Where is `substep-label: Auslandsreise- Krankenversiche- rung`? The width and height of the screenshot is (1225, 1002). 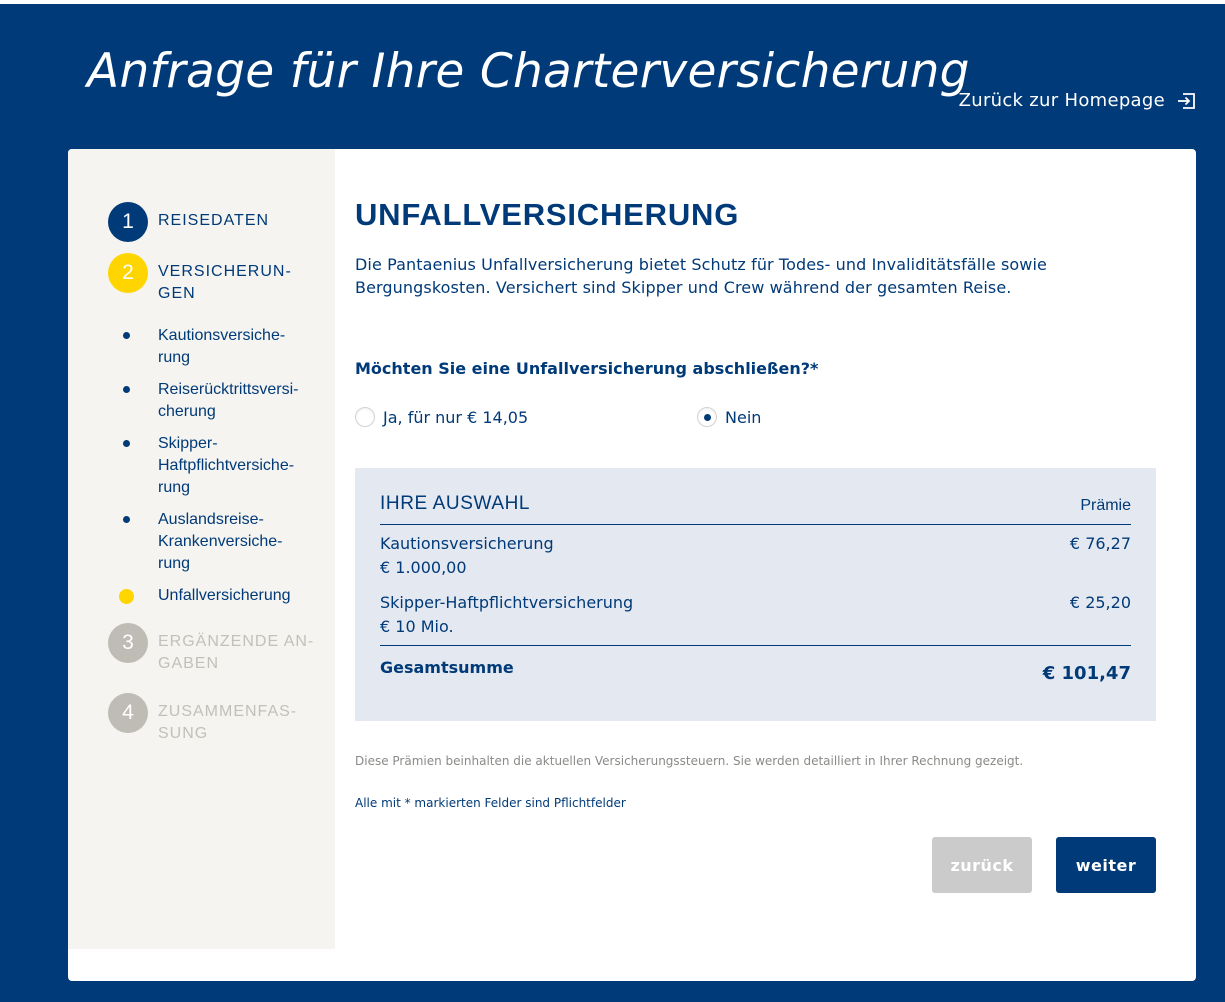
substep-label: Auslandsreise- Krankenversiche- rung is located at coordinates (220, 541).